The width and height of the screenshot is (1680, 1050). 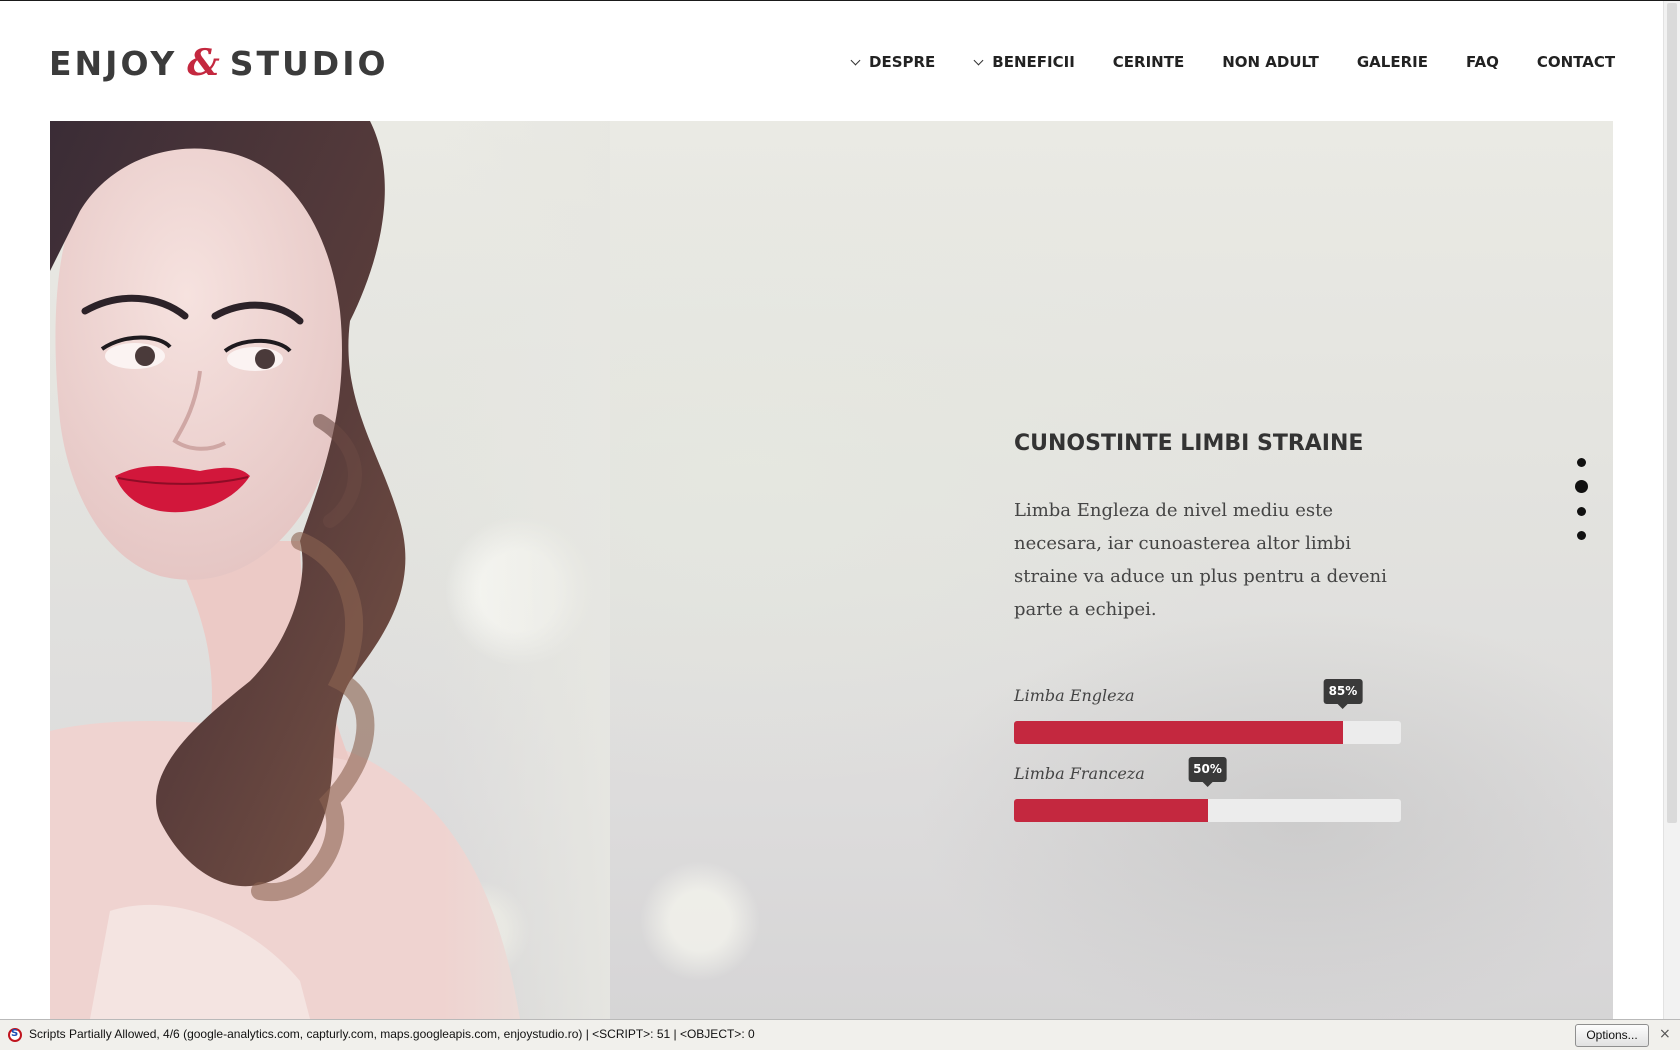 What do you see at coordinates (1189, 443) in the screenshot?
I see `section-title: CUNOSTINTE LIMBI STRAINE` at bounding box center [1189, 443].